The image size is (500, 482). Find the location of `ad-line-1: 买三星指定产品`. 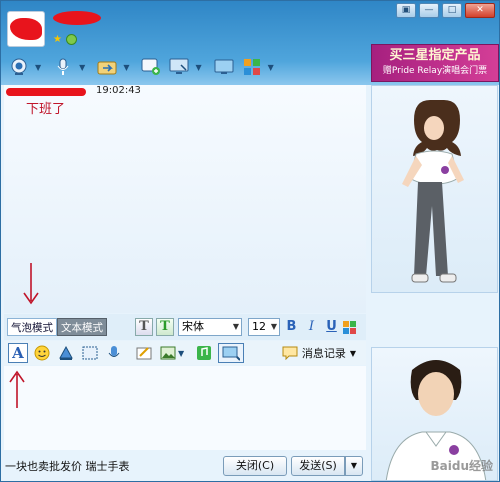

ad-line-1: 买三星指定产品 is located at coordinates (435, 55).